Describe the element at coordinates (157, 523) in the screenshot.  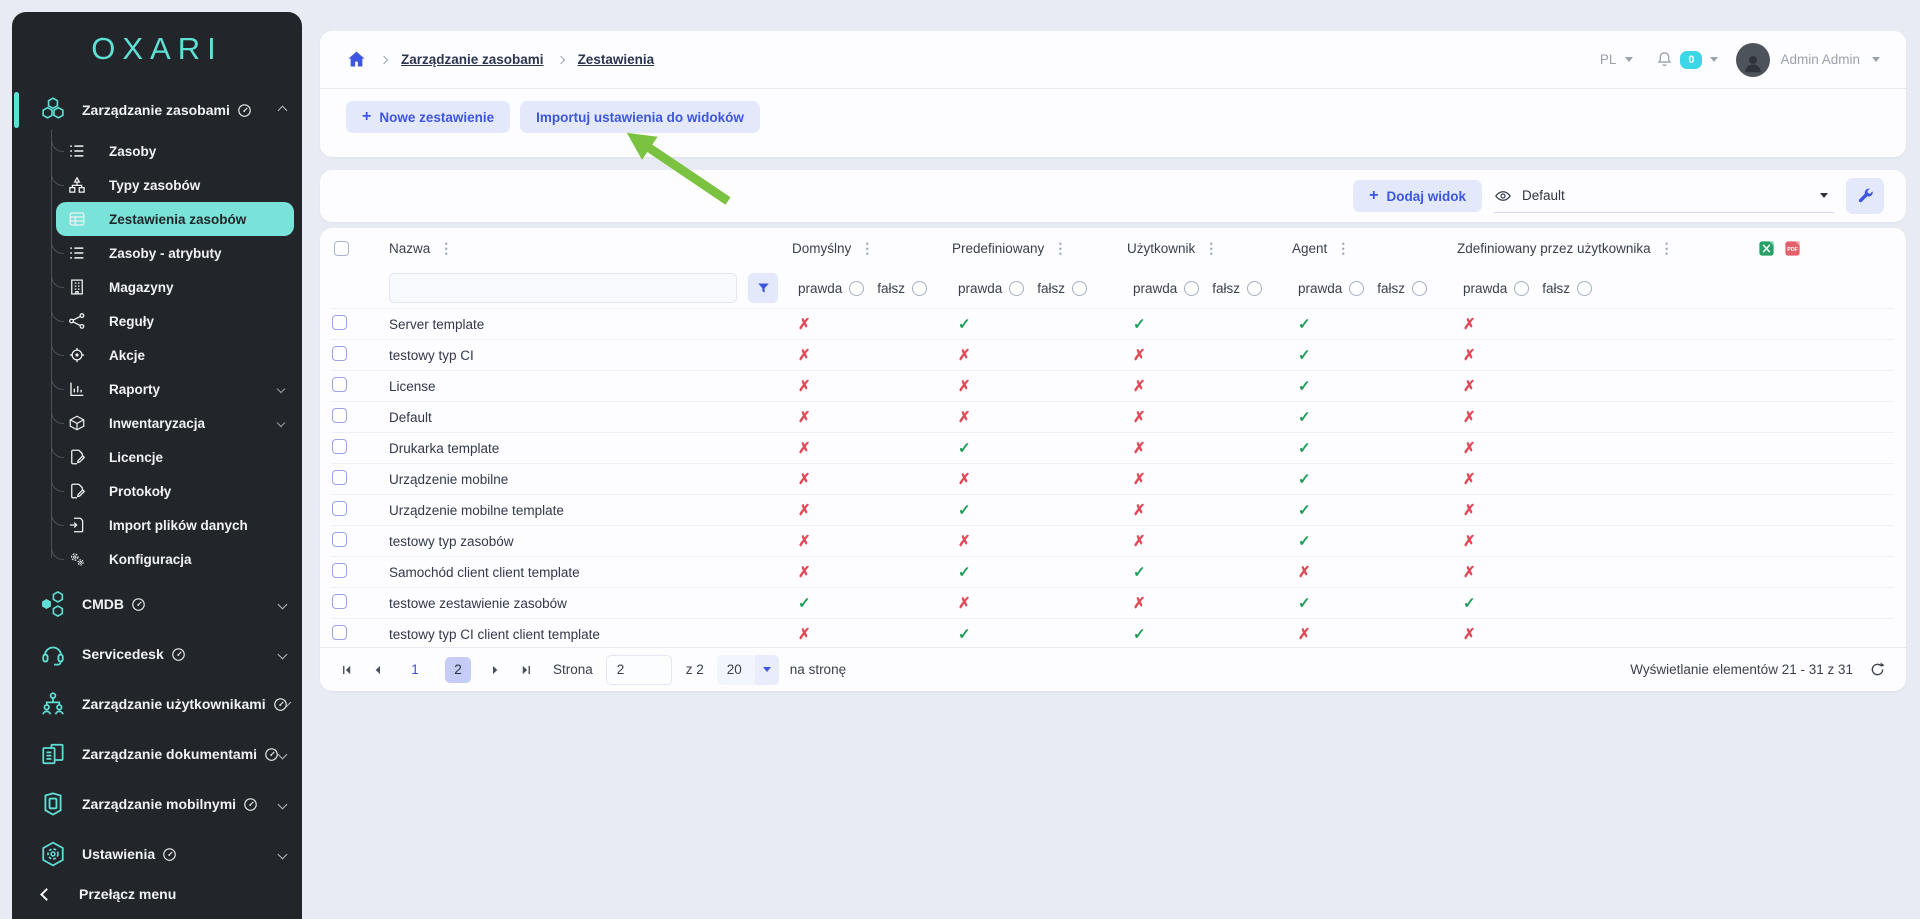
I see `sidebar-item-import-plikow-danych: Import plików danych` at that location.